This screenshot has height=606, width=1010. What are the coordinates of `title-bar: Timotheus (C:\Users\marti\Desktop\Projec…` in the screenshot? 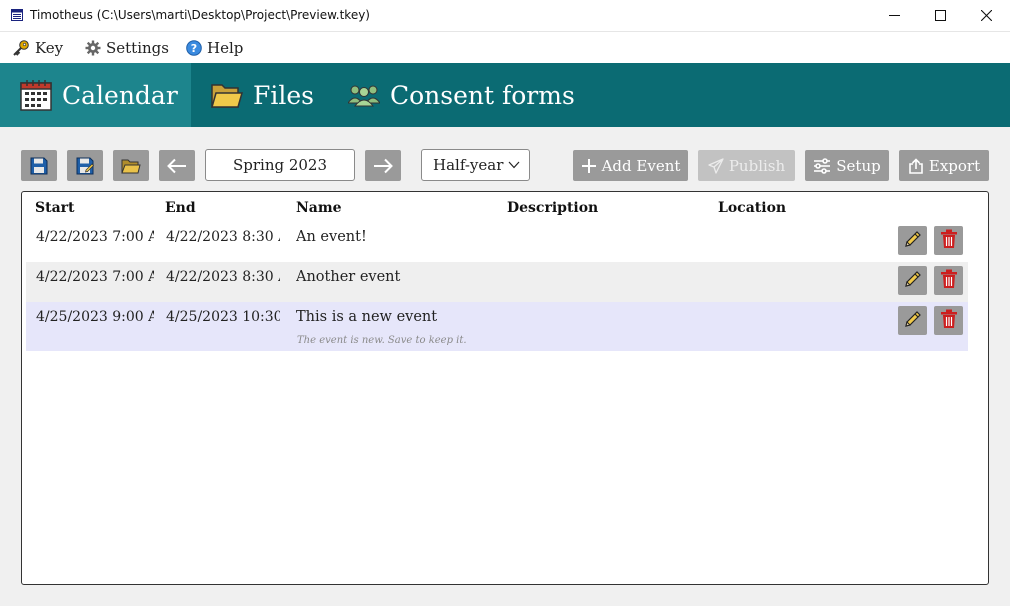 It's located at (505, 16).